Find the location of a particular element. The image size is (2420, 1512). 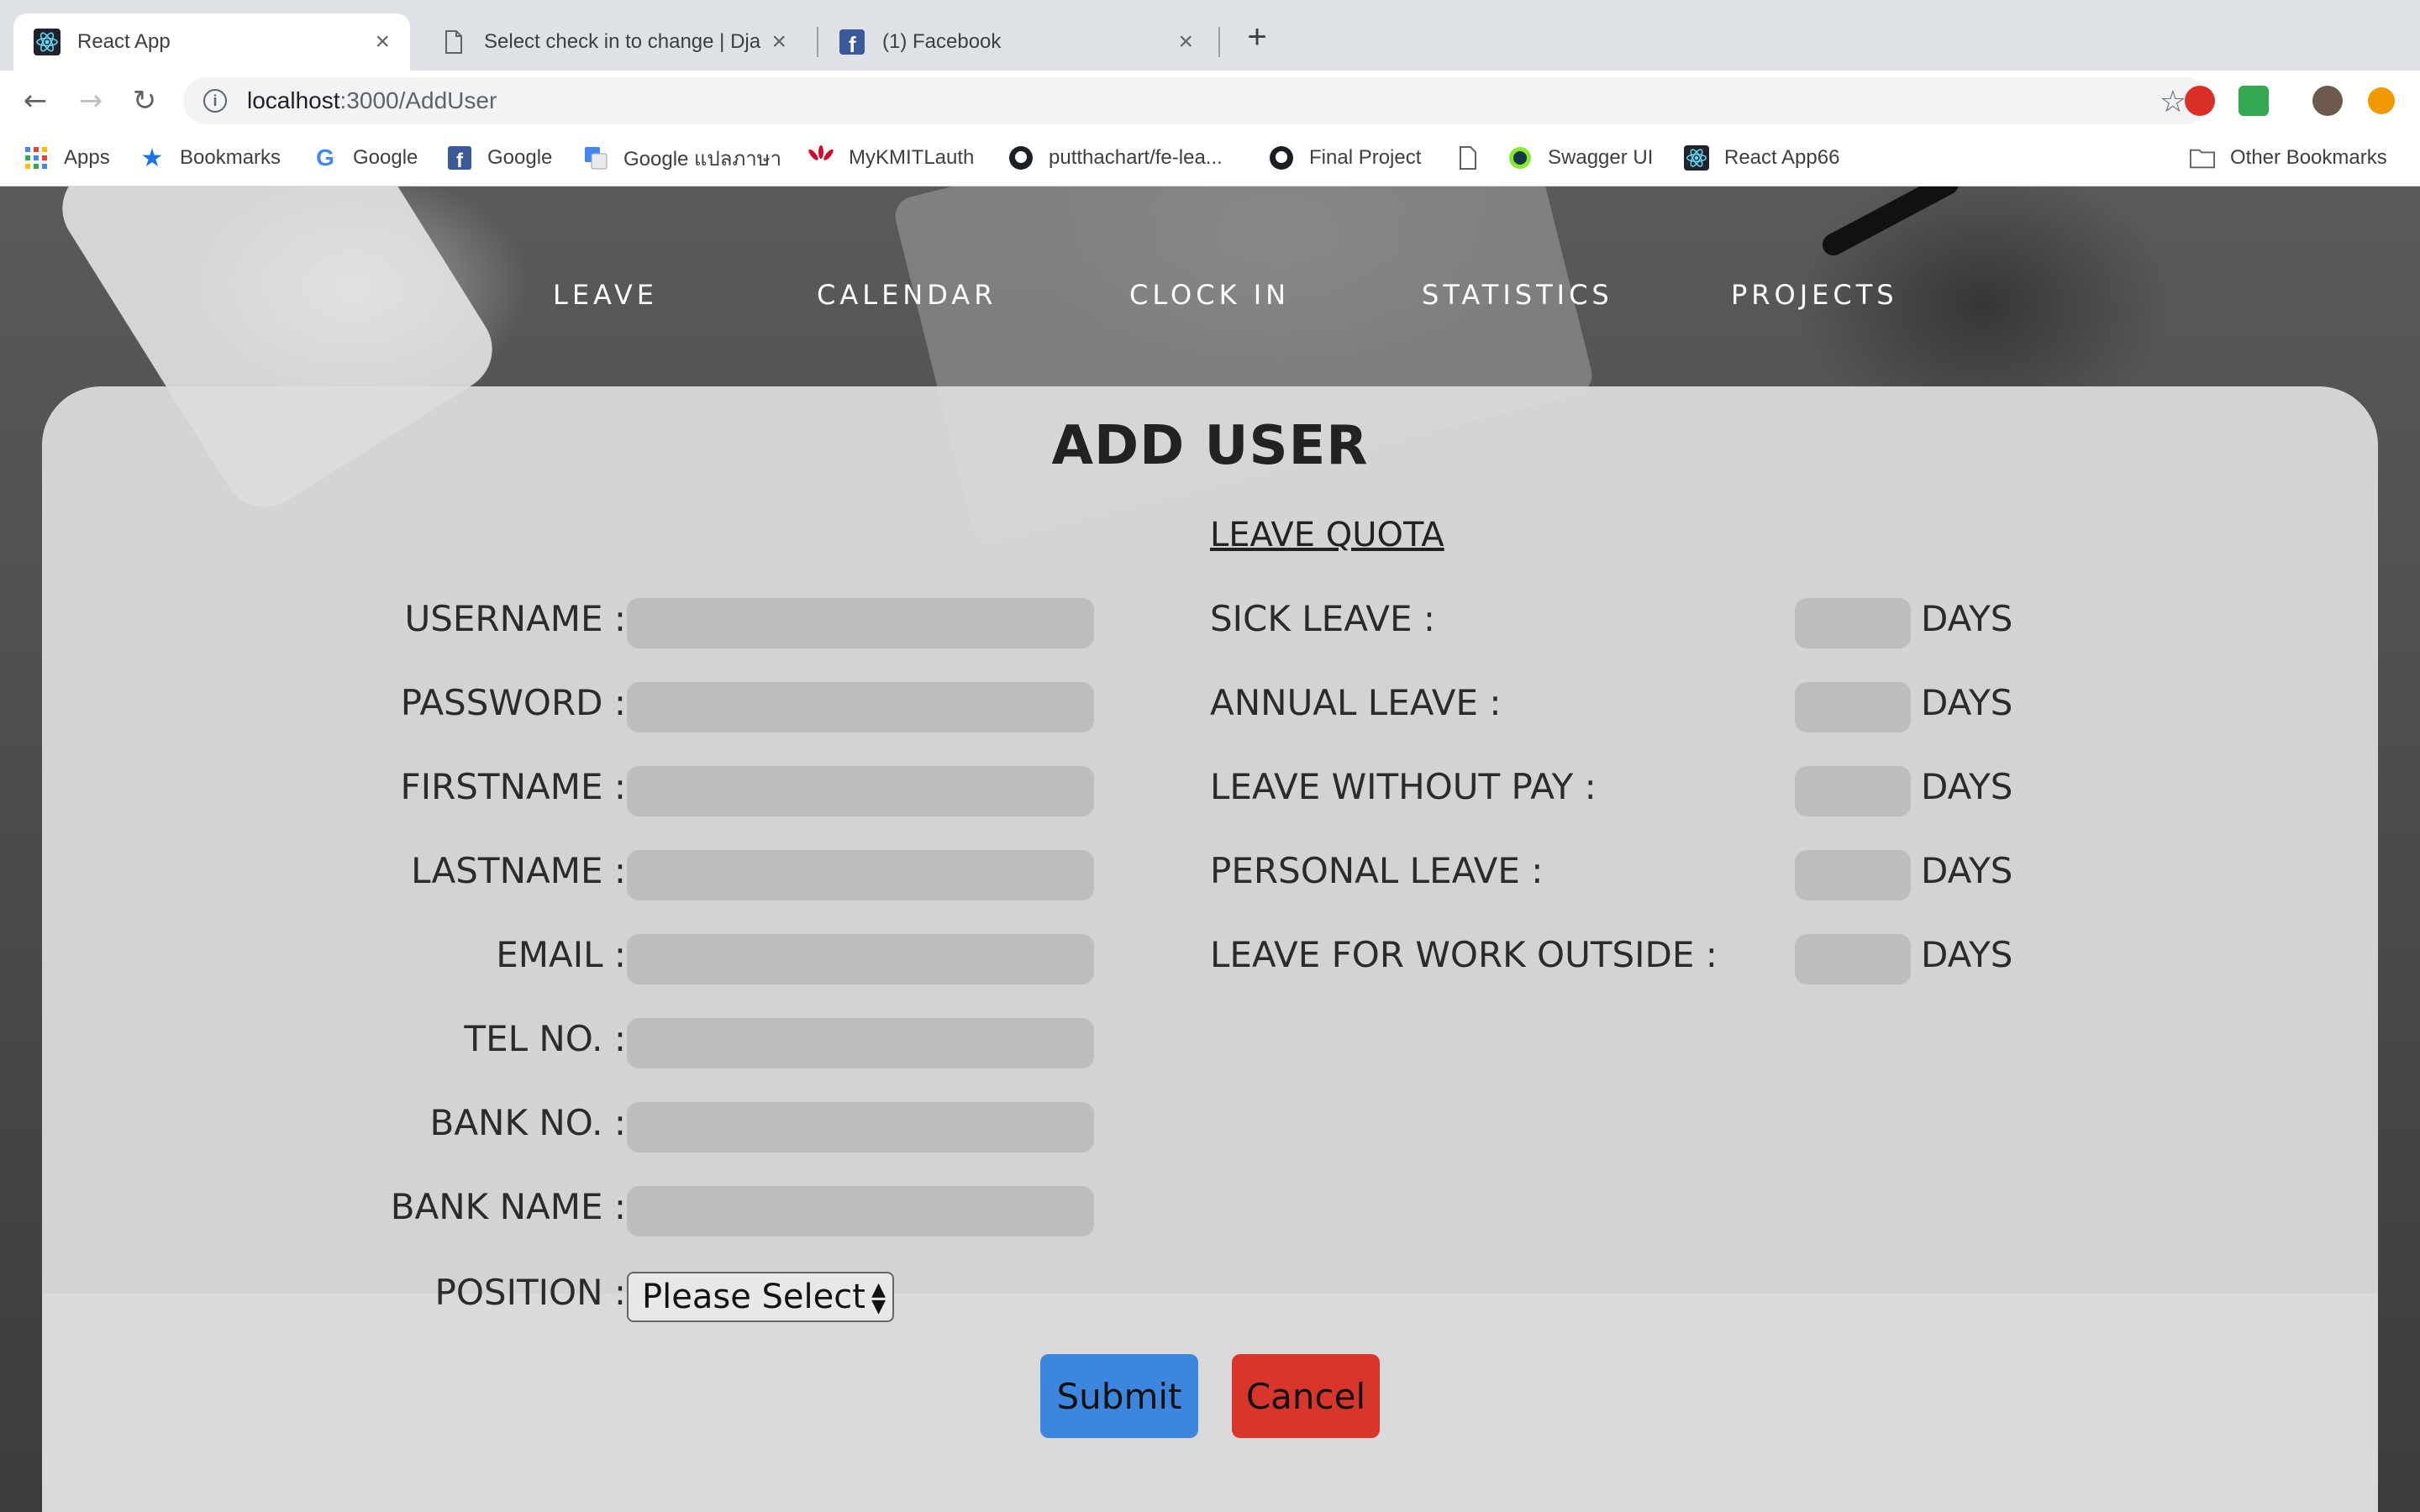

bookmark-google-translate: Google แปลภาษา is located at coordinates (682, 158).